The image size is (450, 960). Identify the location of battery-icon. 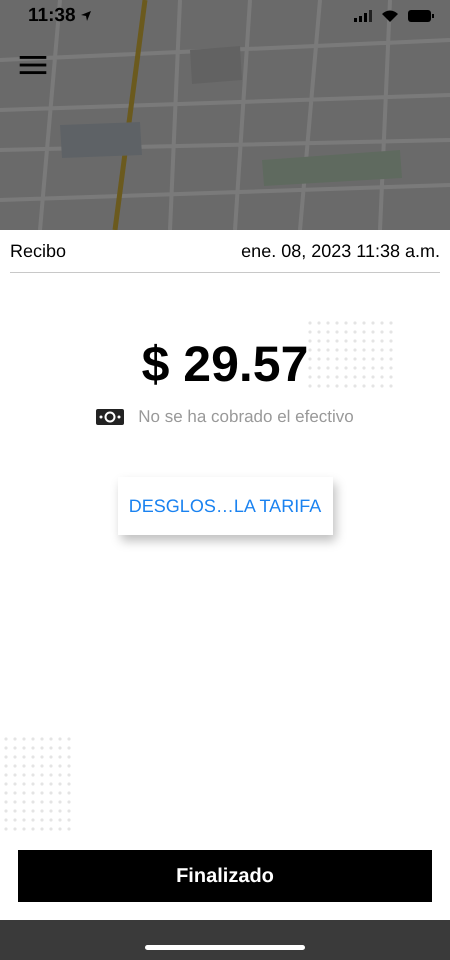
(421, 16).